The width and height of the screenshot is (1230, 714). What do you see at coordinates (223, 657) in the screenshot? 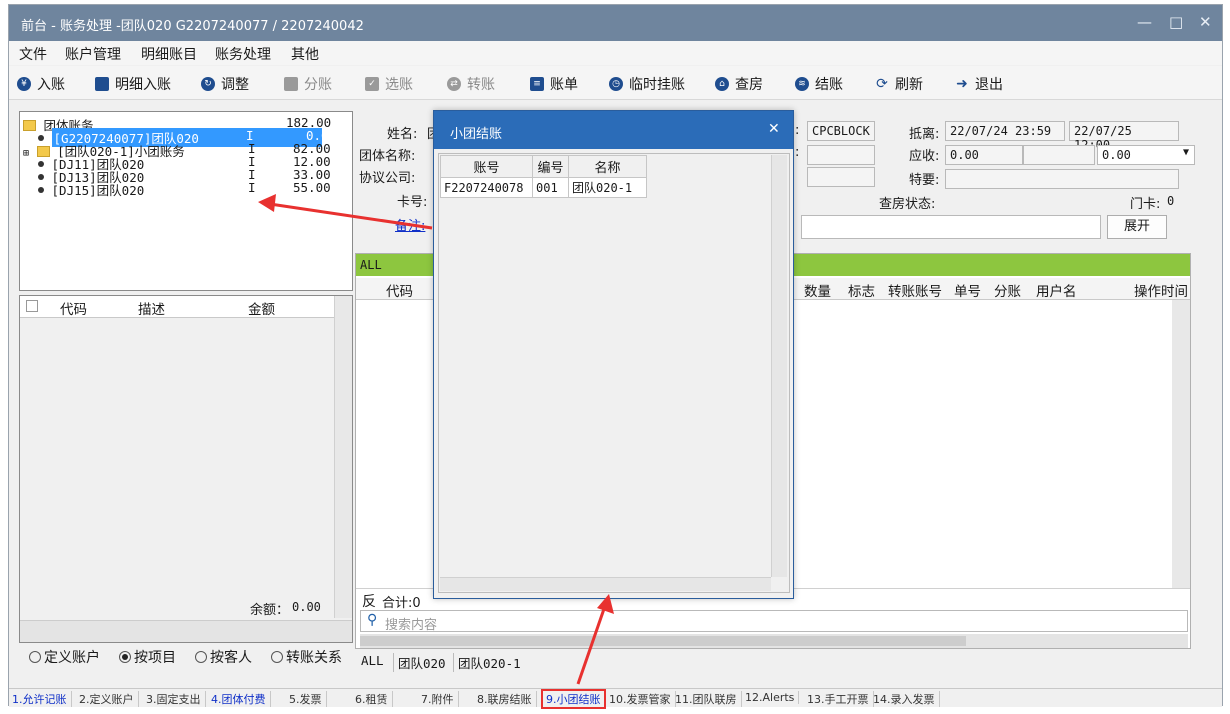
I see `radio-by-guest: 按客人` at bounding box center [223, 657].